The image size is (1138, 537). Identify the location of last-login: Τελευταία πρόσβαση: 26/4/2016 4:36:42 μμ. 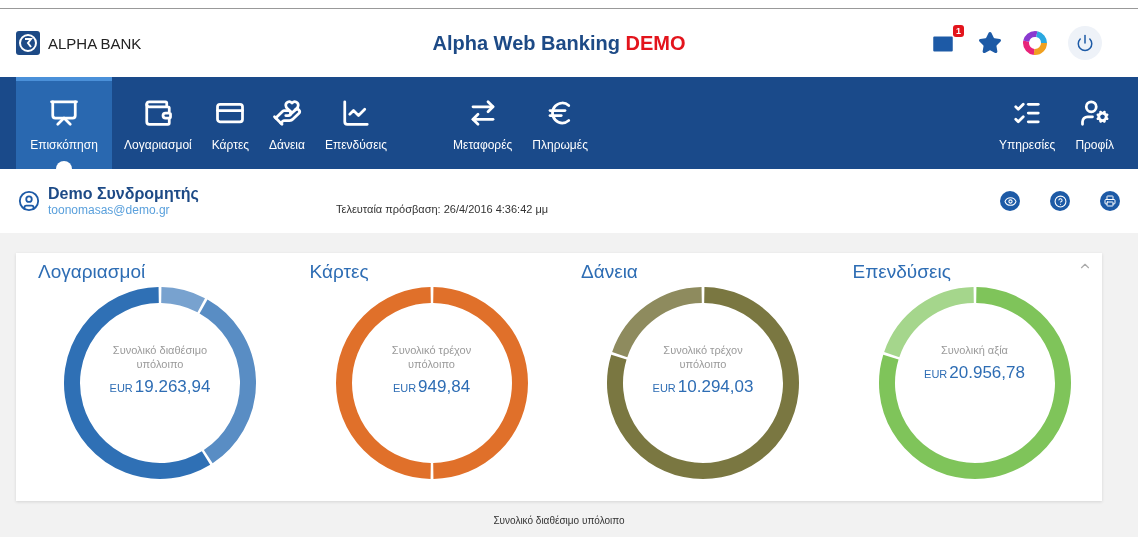
(443, 209).